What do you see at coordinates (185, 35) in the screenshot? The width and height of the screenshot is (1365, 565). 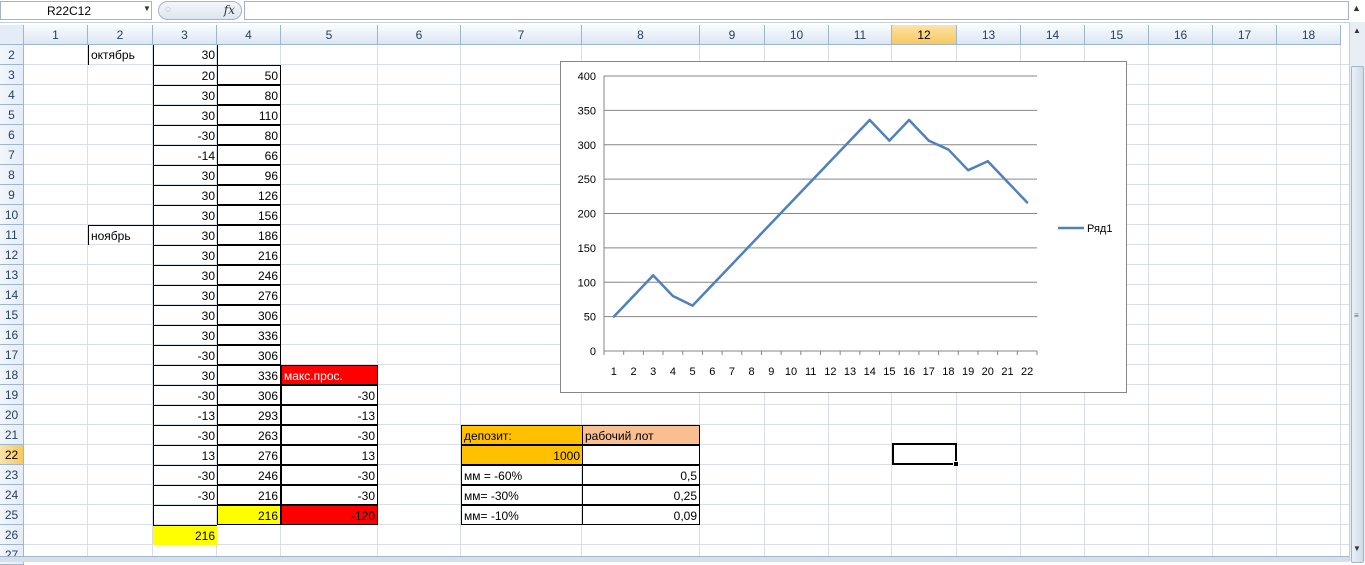 I see `column-header: 3` at bounding box center [185, 35].